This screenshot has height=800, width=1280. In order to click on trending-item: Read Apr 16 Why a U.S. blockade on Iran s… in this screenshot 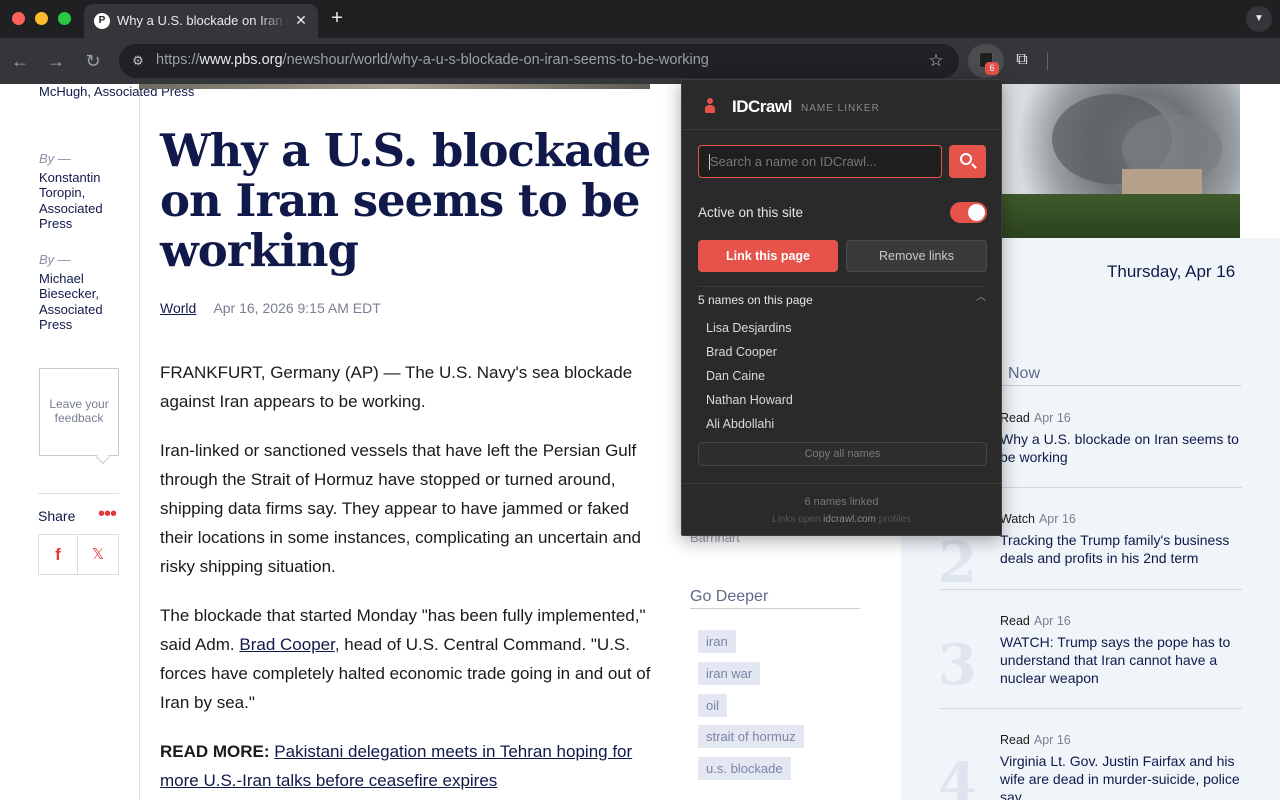, I will do `click(1121, 438)`.